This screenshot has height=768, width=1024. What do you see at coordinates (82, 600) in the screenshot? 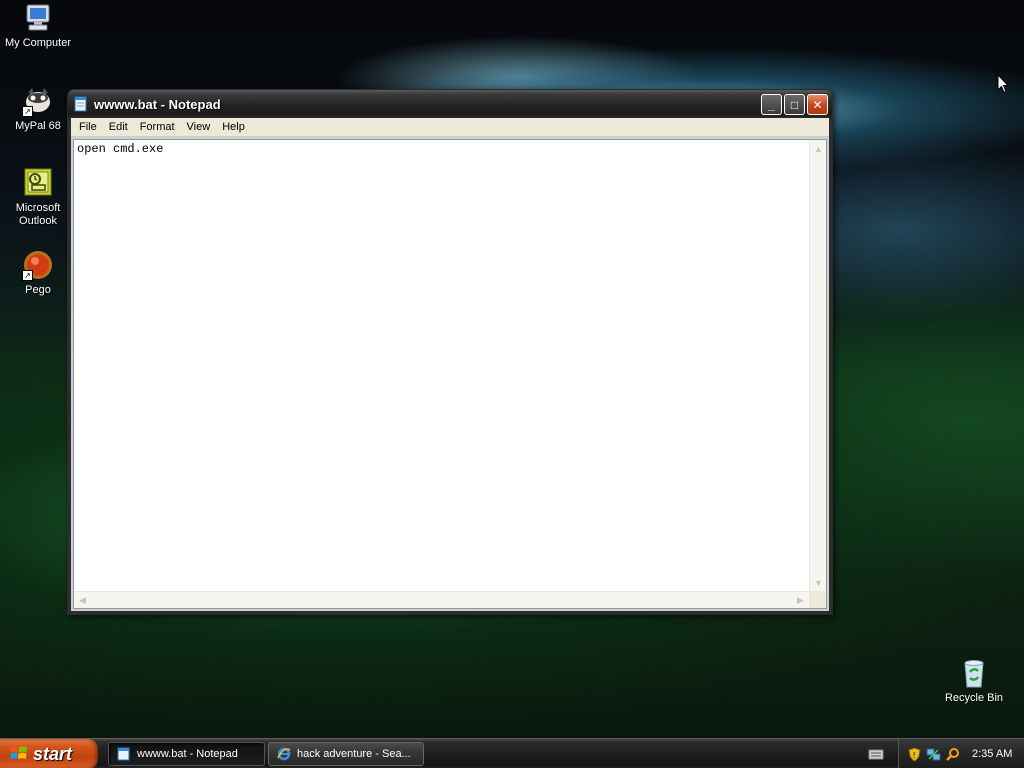
I see `scroll-left-icon: ◀` at bounding box center [82, 600].